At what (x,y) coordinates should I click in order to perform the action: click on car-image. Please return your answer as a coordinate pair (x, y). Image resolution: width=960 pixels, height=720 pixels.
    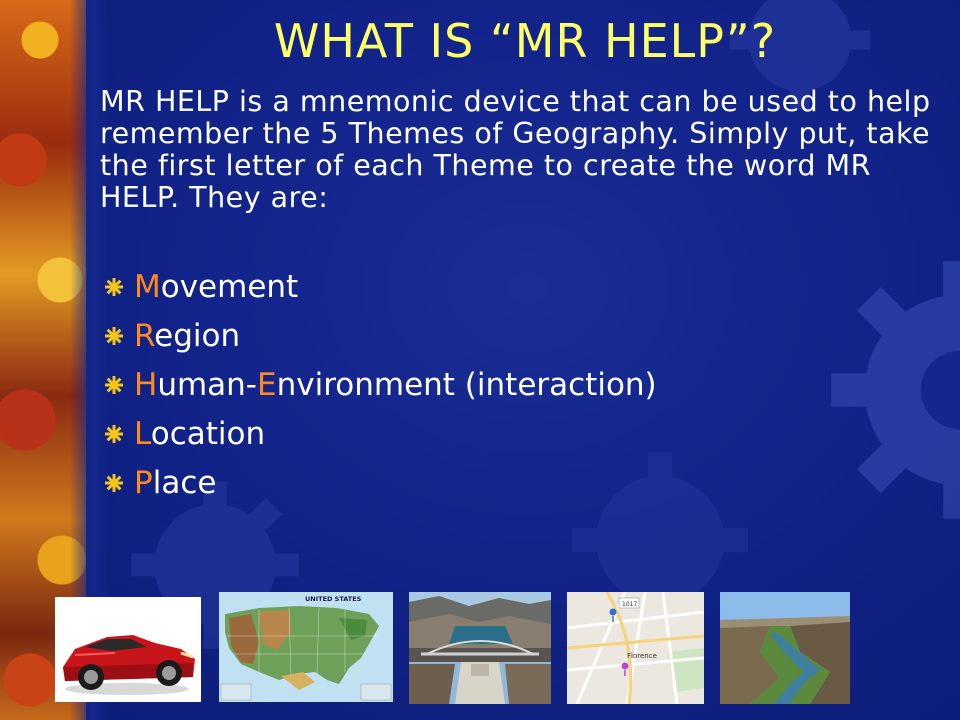
    Looking at the image, I should click on (128, 649).